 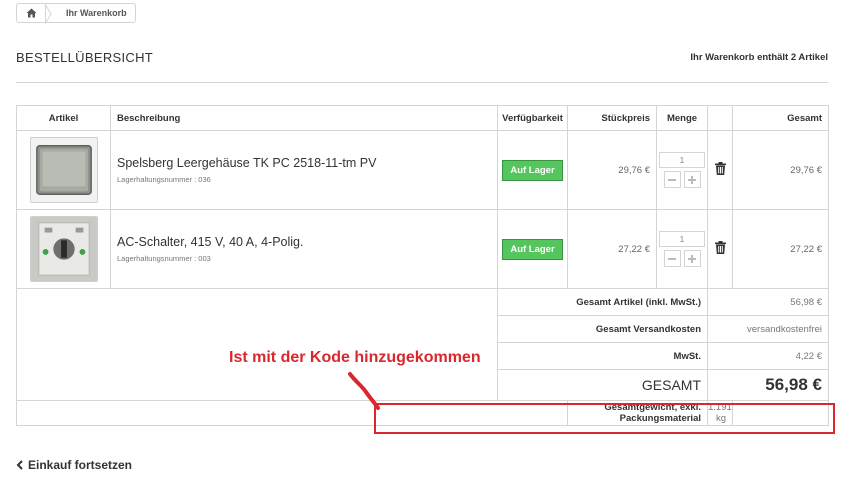 I want to click on chevron-left-icon, so click(x=19, y=465).